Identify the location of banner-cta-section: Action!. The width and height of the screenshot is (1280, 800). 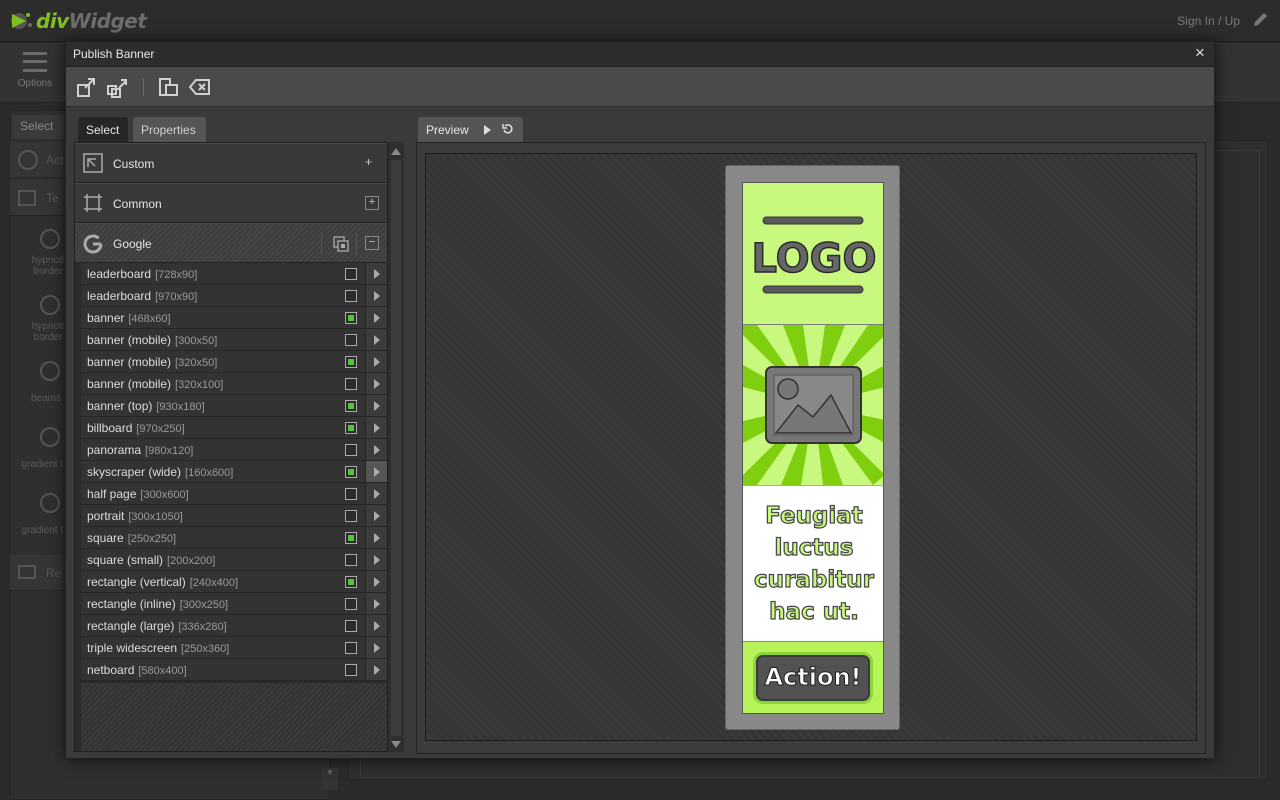
(813, 677).